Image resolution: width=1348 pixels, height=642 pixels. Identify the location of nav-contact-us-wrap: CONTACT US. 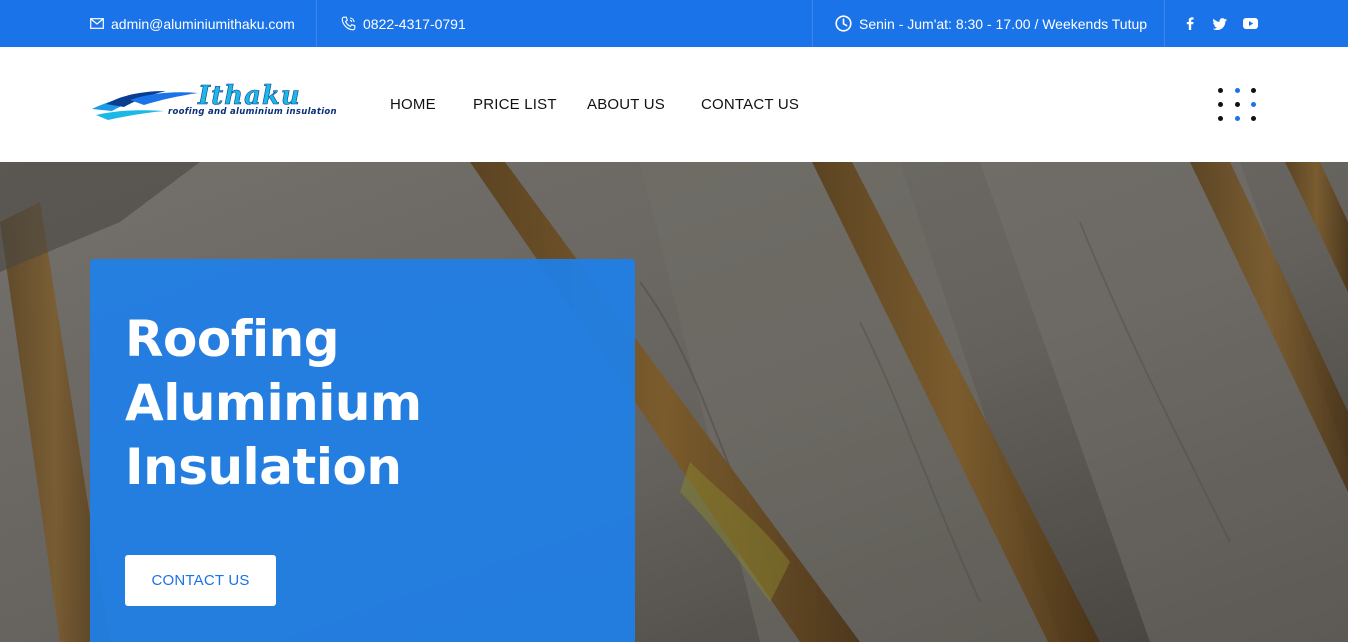
(750, 104).